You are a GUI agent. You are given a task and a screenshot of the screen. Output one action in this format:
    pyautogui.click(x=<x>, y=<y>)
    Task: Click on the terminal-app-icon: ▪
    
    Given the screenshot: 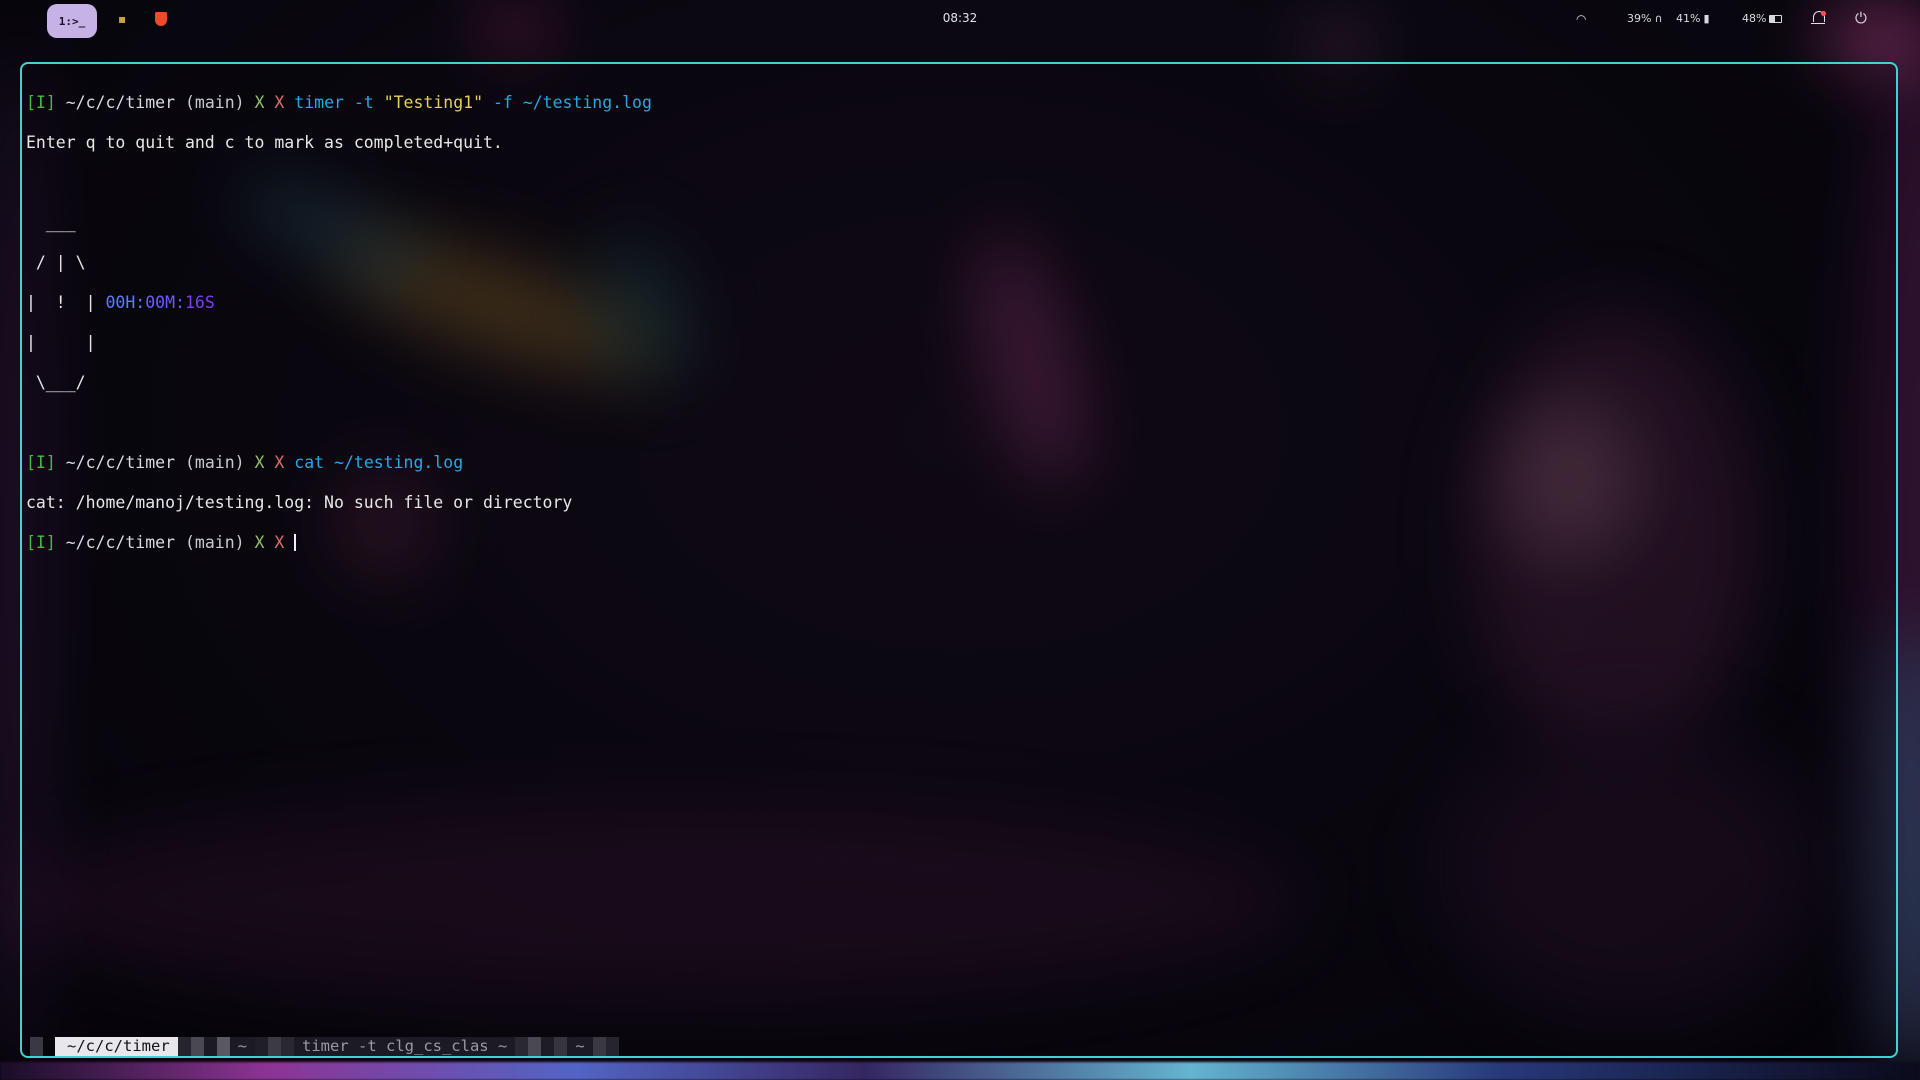 What is the action you would take?
    pyautogui.click(x=122, y=19)
    